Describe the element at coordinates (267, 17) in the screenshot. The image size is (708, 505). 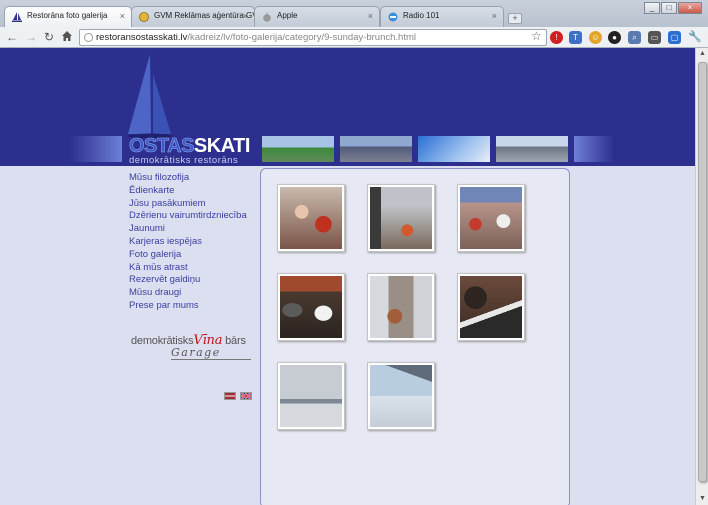
I see `apple-favicon-icon` at that location.